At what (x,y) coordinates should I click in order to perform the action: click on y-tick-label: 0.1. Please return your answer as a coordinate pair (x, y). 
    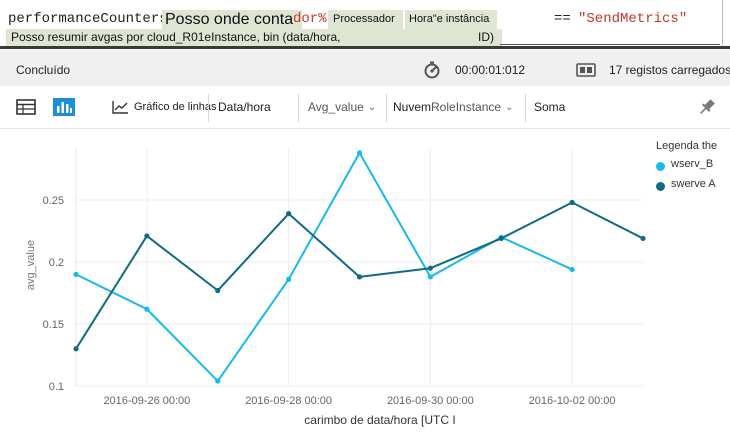
    Looking at the image, I should click on (56, 387).